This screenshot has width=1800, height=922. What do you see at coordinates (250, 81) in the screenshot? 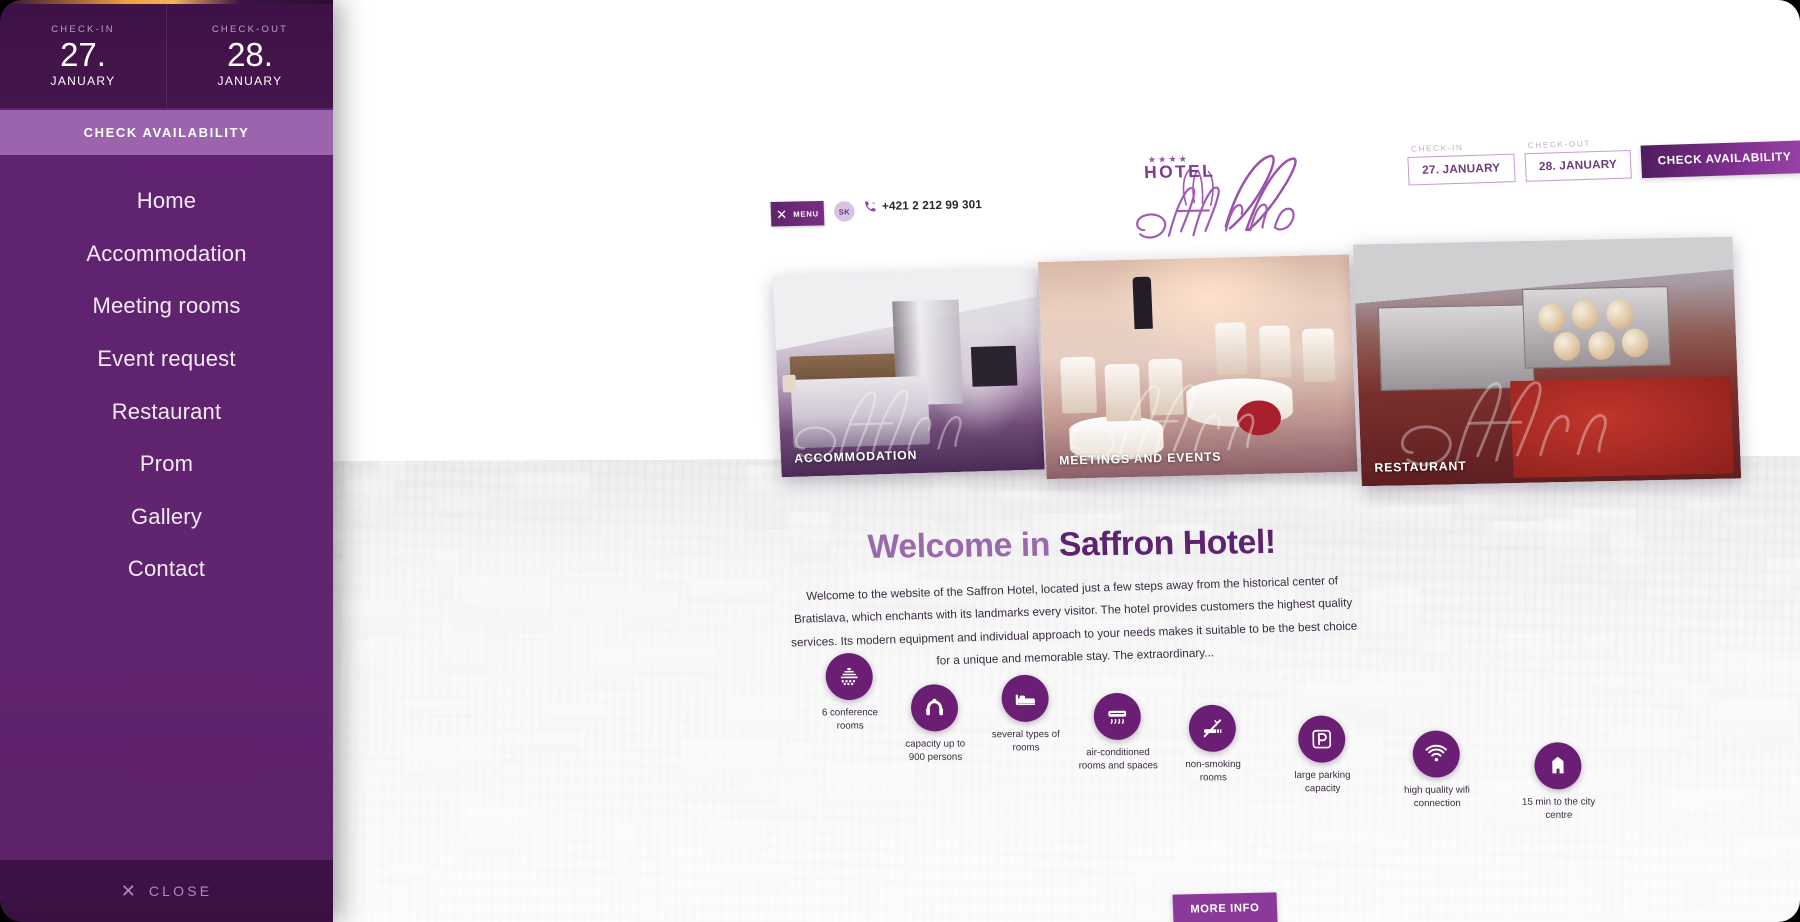
I see `sidebar-checkout-month: JANUARY` at bounding box center [250, 81].